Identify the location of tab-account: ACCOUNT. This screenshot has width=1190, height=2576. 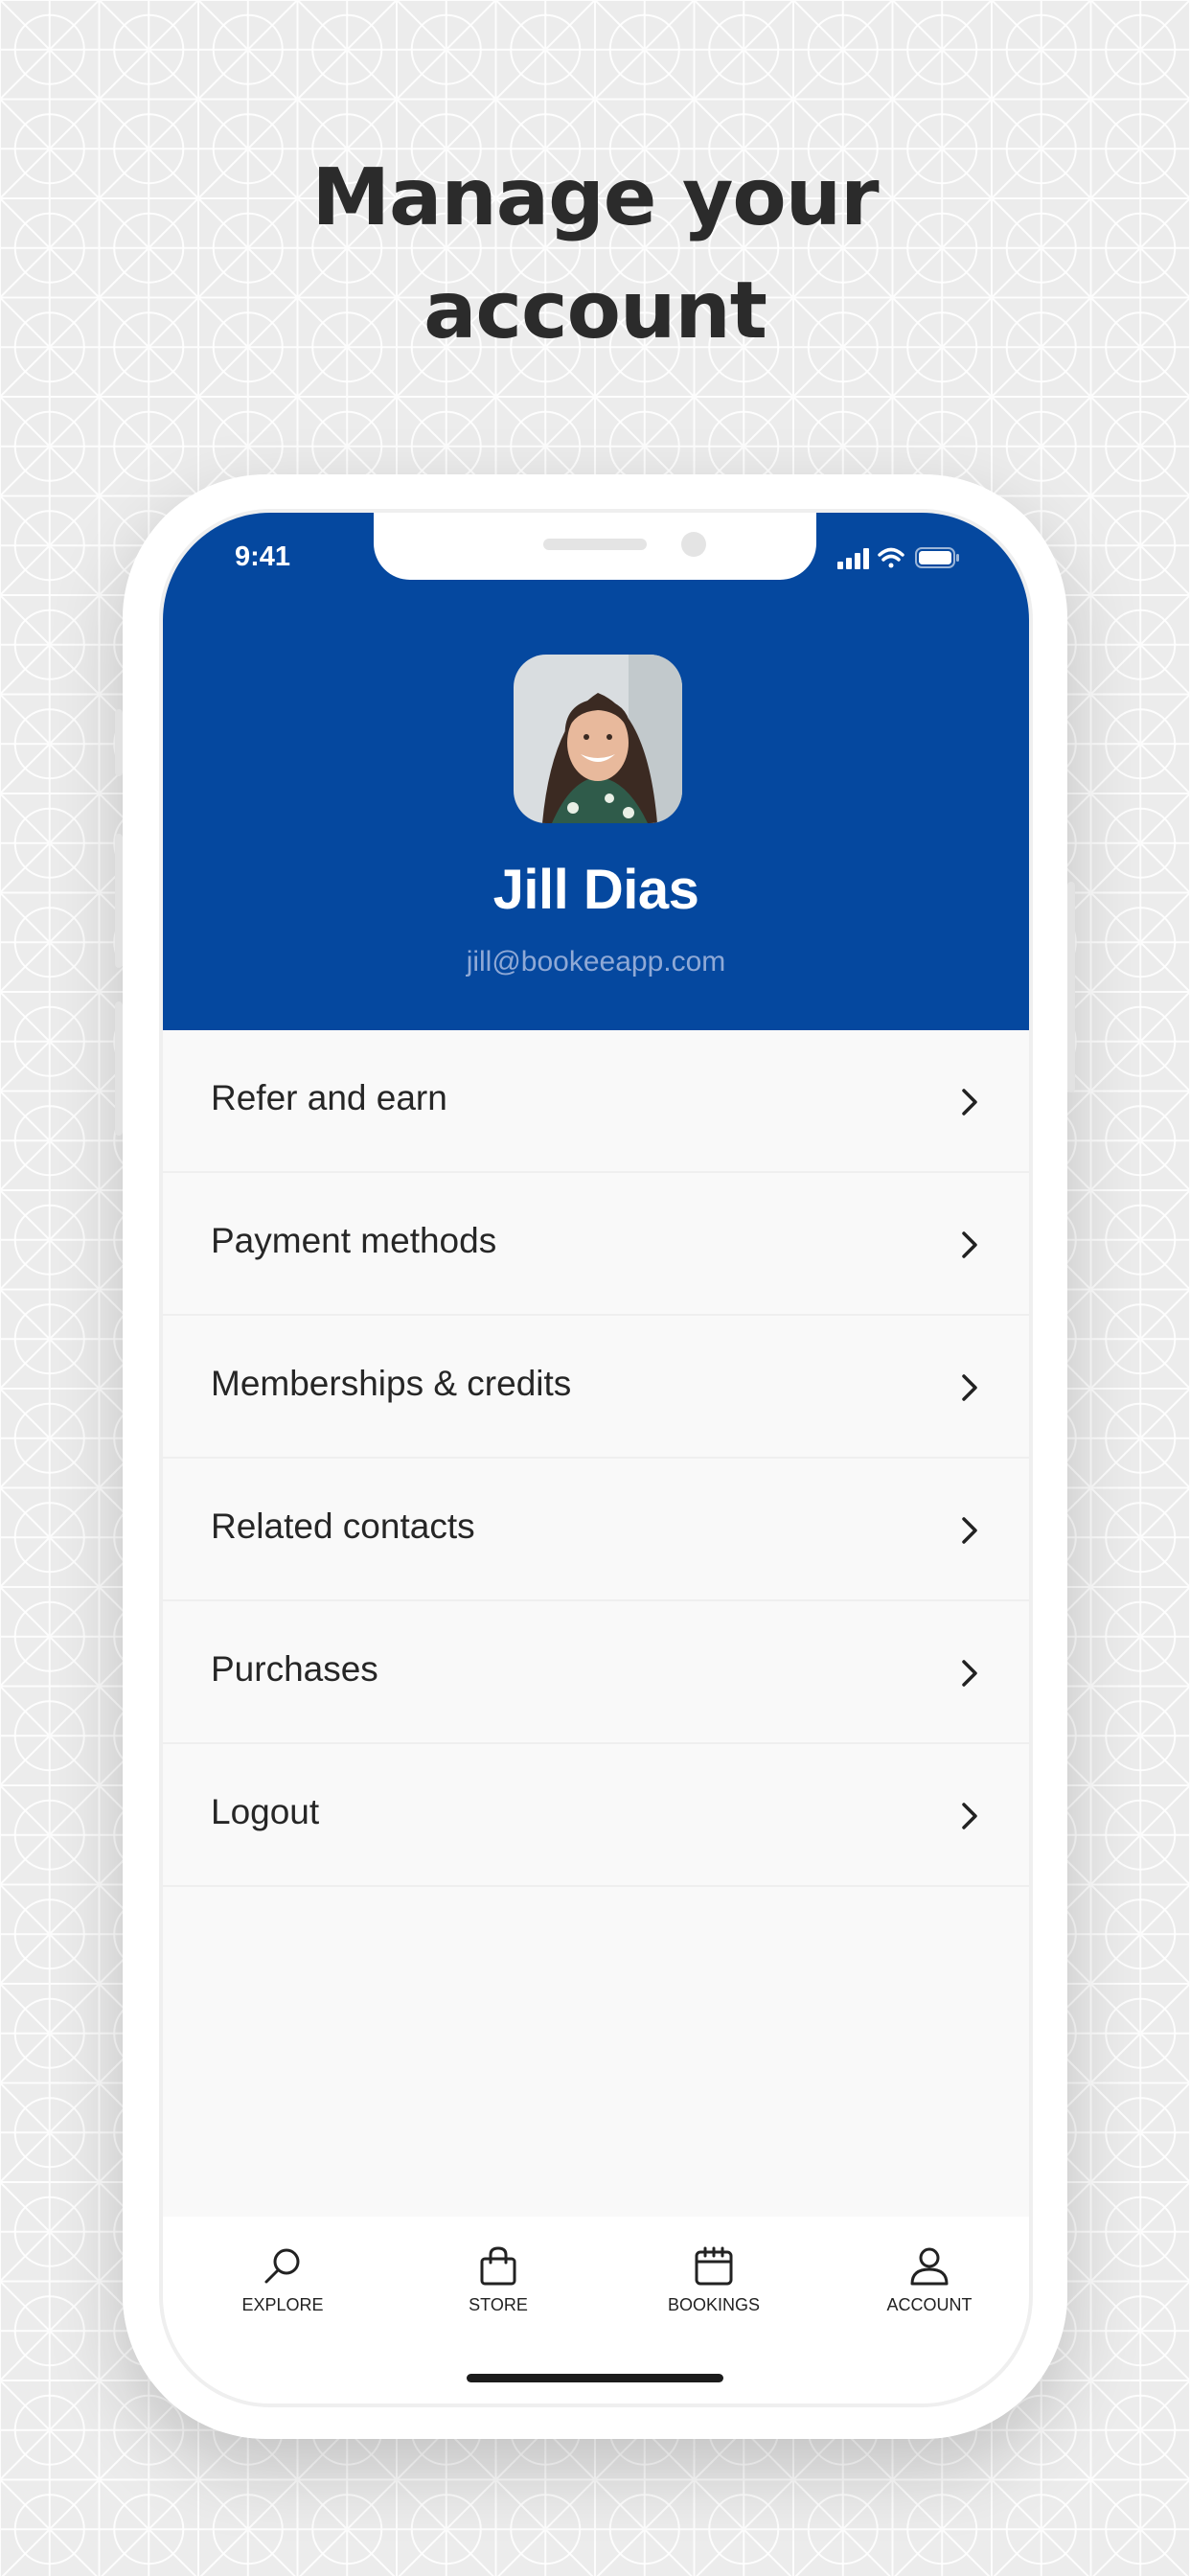
(930, 2283).